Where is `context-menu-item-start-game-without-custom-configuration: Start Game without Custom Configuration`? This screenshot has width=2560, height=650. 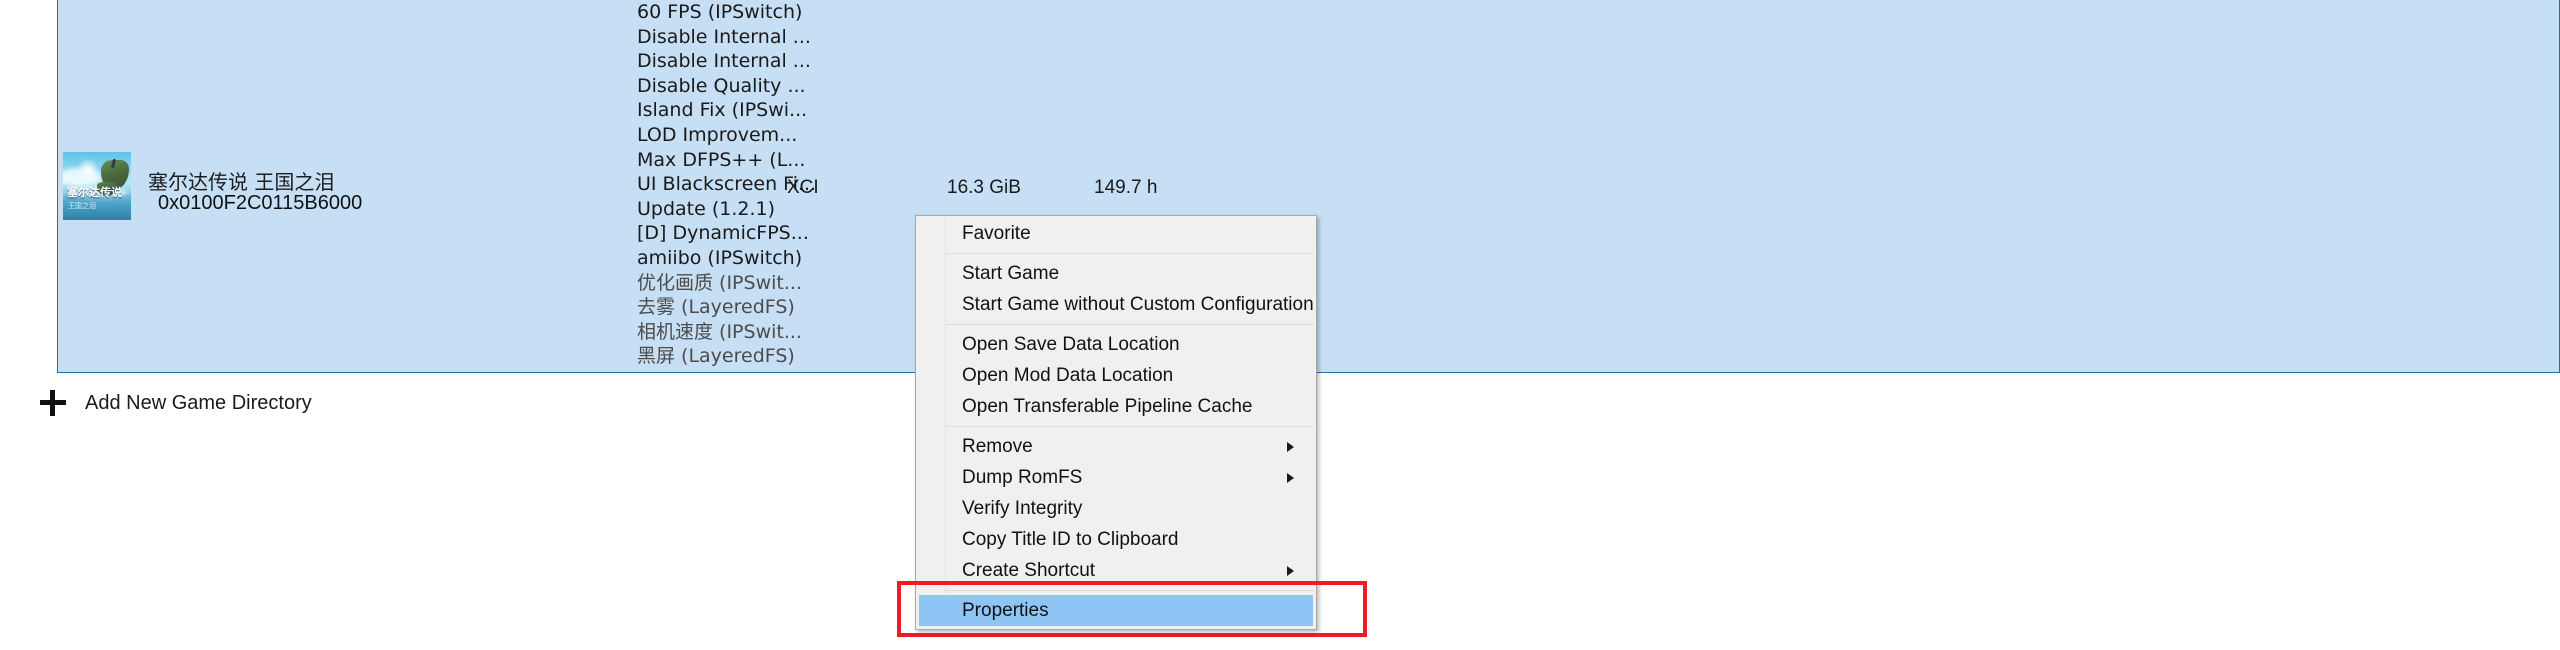
context-menu-item-start-game-without-custom-configuration: Start Game without Custom Configuration is located at coordinates (1116, 304).